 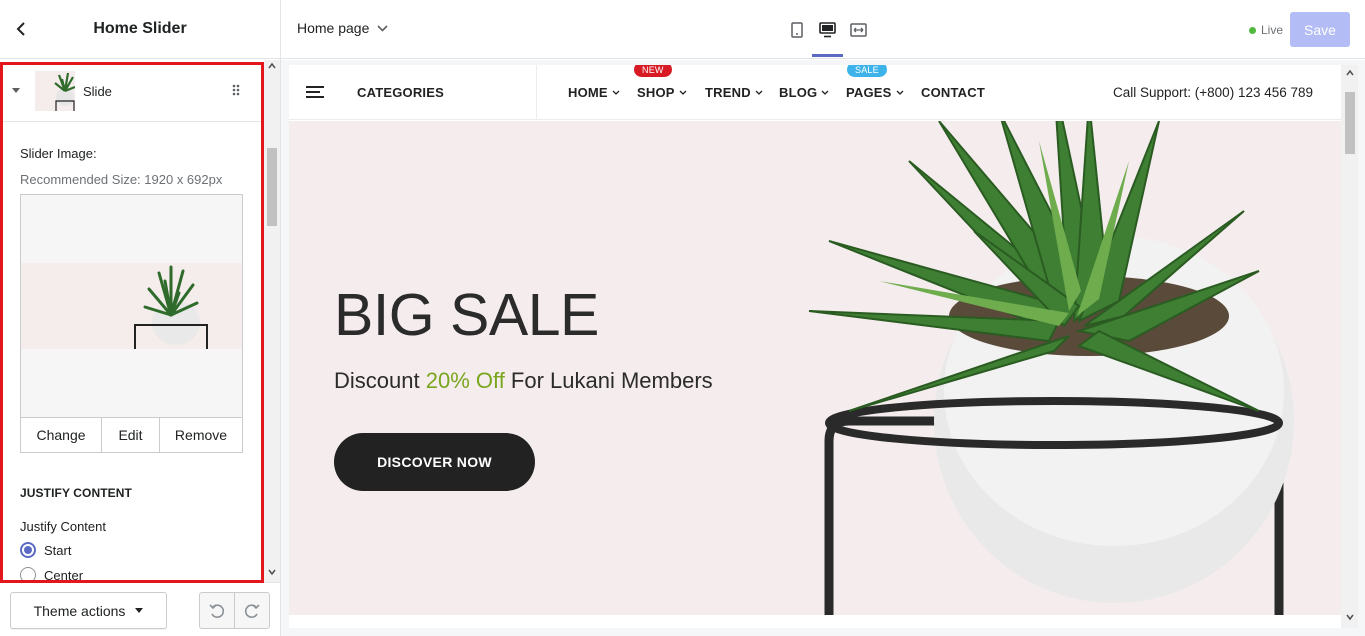 I want to click on nav-item-home: HOME, so click(x=594, y=92).